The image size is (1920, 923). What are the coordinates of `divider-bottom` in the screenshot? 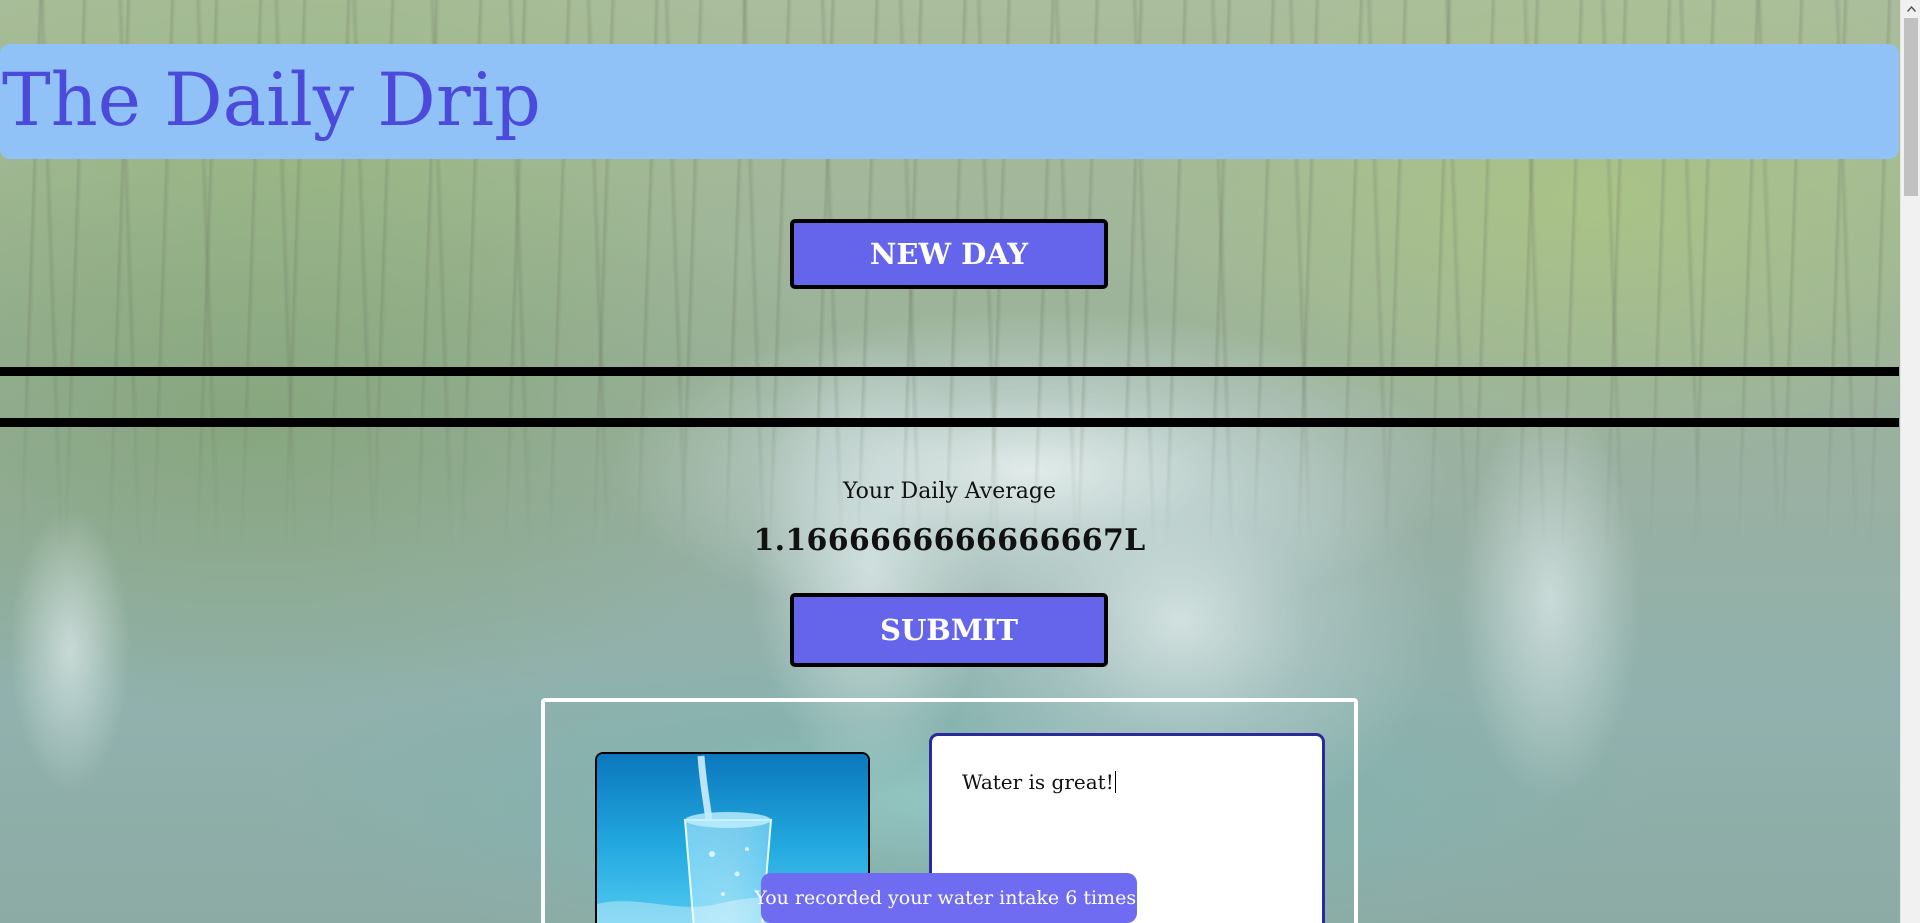 It's located at (949, 422).